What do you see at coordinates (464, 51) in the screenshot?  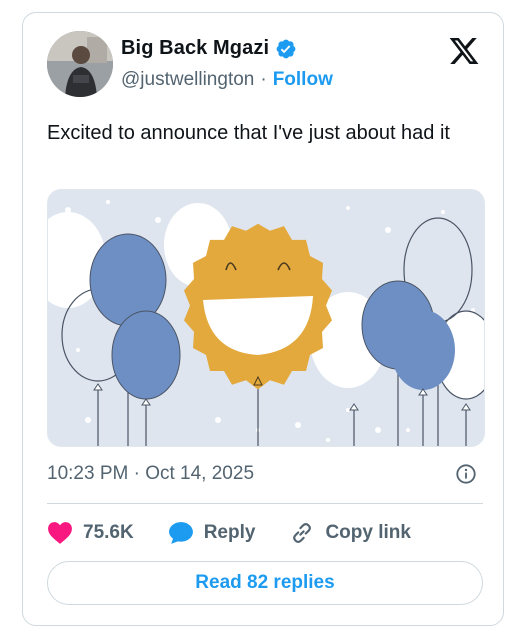 I see `x-logo-icon` at bounding box center [464, 51].